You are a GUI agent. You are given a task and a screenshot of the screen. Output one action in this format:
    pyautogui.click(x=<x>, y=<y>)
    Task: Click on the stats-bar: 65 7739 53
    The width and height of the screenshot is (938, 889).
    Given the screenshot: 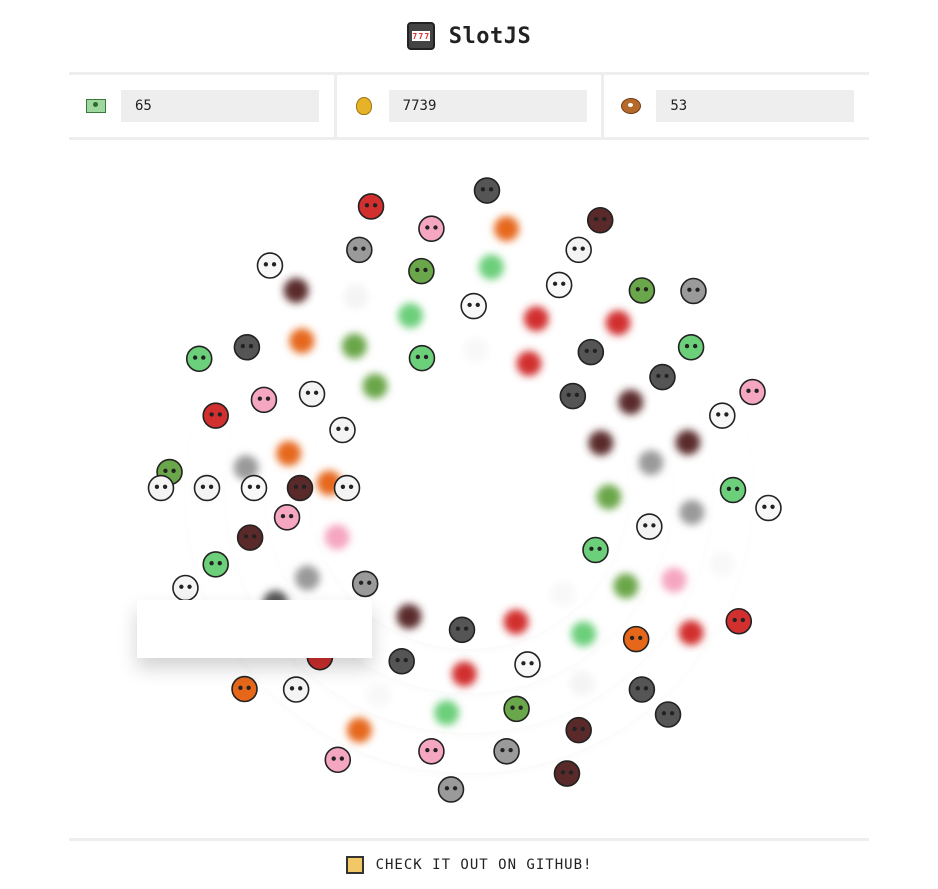 What is the action you would take?
    pyautogui.click(x=469, y=106)
    